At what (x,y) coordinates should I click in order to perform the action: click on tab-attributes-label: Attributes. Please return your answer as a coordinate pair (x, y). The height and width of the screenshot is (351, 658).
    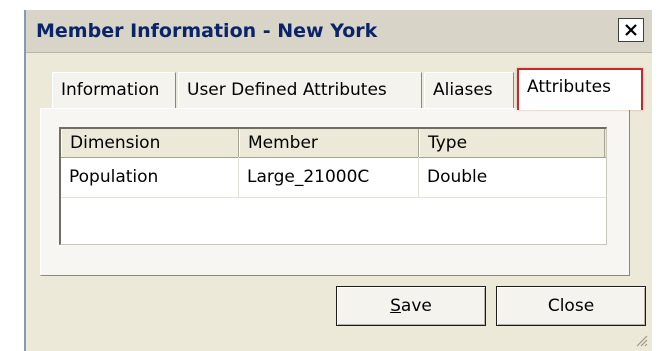
    Looking at the image, I should click on (569, 87).